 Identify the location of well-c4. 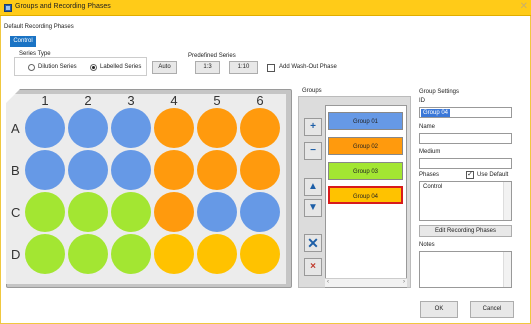
(174, 212).